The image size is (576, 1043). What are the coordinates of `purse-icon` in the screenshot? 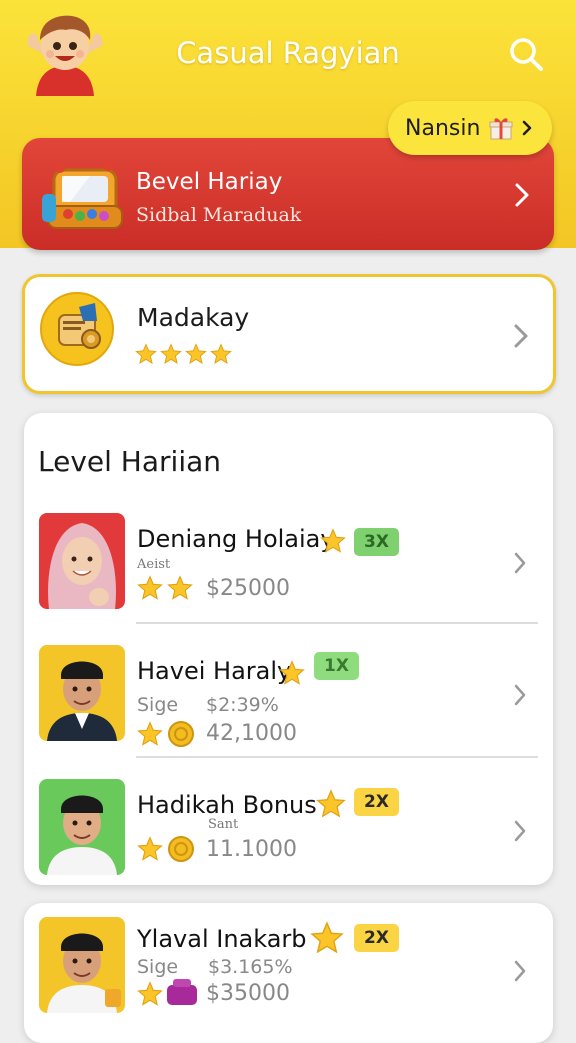 It's located at (182, 994).